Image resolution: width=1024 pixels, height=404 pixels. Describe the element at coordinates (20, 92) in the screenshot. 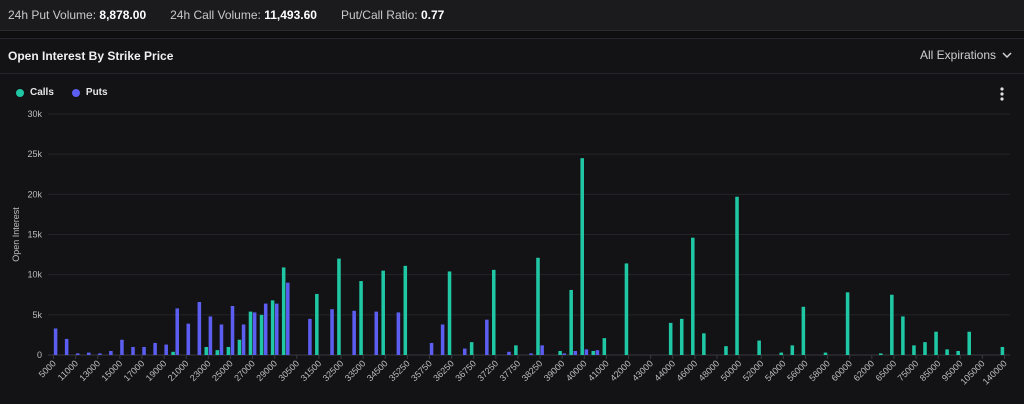

I see `calls-legend-dot` at that location.